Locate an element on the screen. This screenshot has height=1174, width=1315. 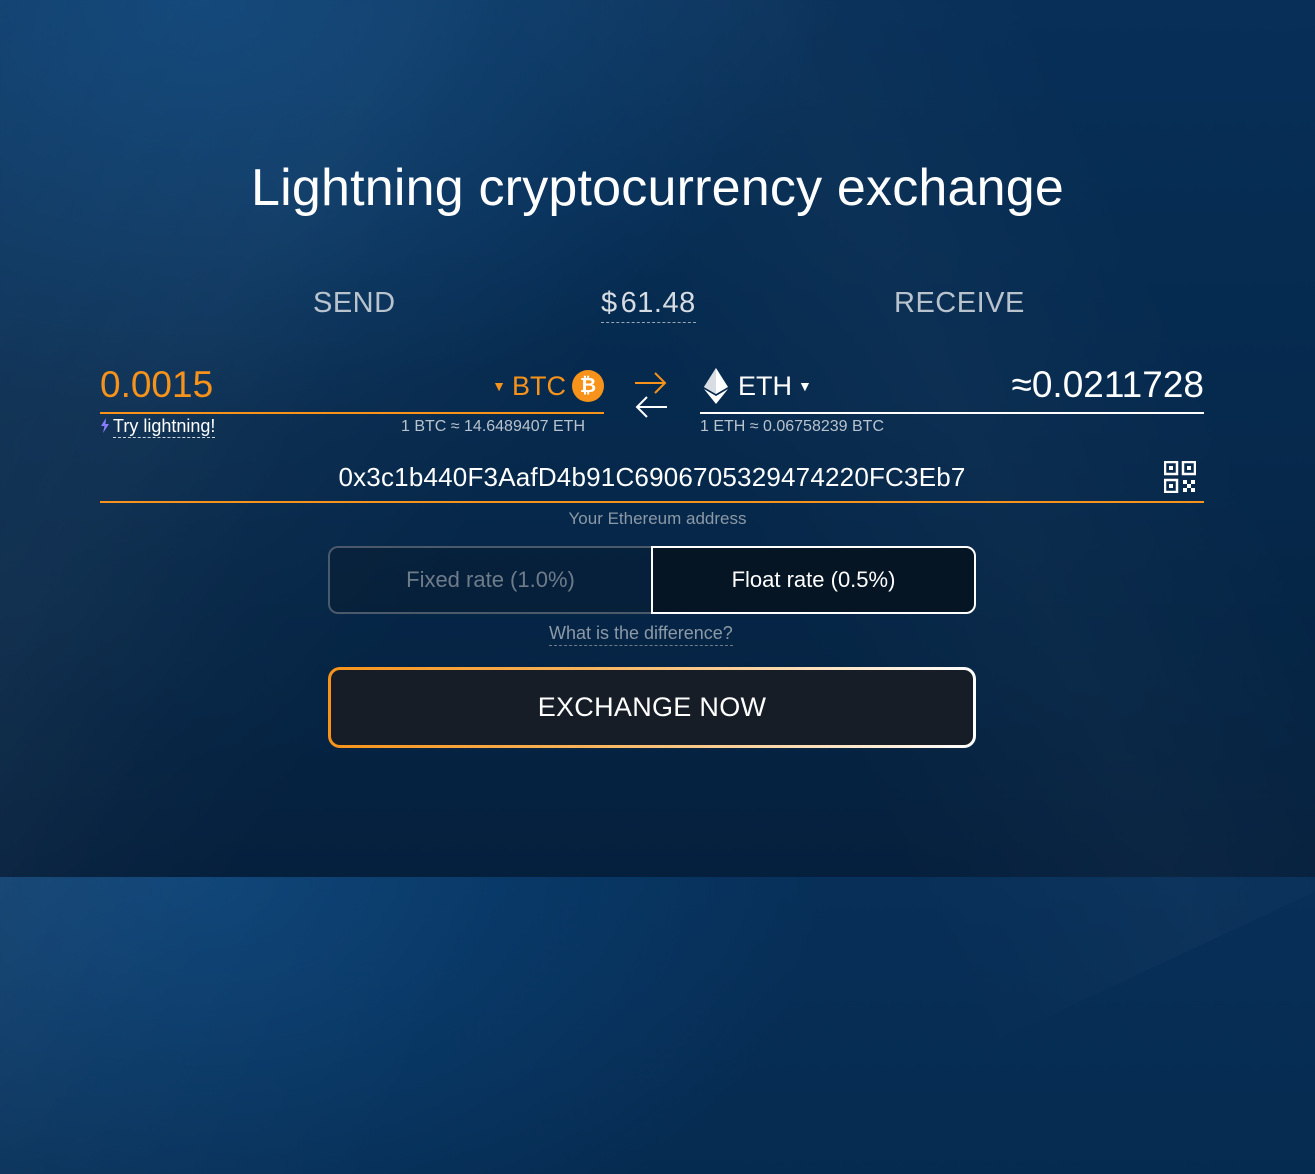
rate-type-toggle: Fixed rate (1.0%) Float rate (0.5%) is located at coordinates (652, 580).